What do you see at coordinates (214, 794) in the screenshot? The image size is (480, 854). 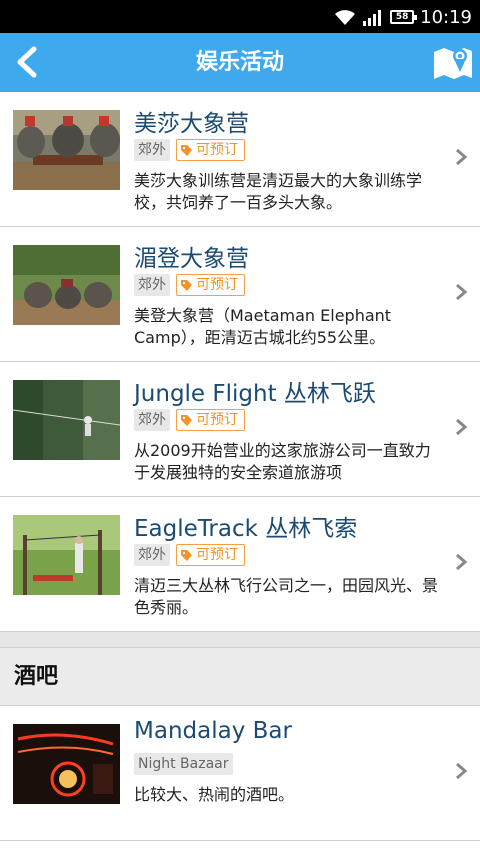 I see `item-description: 比较大、热闹的酒吧。` at bounding box center [214, 794].